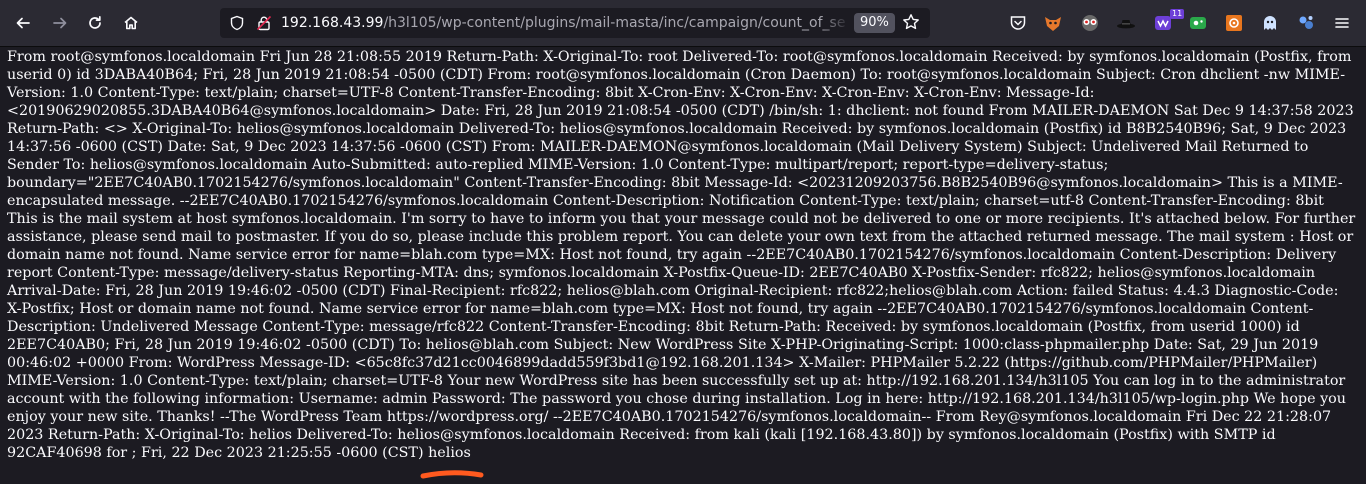 This screenshot has width=1366, height=484. What do you see at coordinates (264, 23) in the screenshot?
I see `insecure-lock-icon` at bounding box center [264, 23].